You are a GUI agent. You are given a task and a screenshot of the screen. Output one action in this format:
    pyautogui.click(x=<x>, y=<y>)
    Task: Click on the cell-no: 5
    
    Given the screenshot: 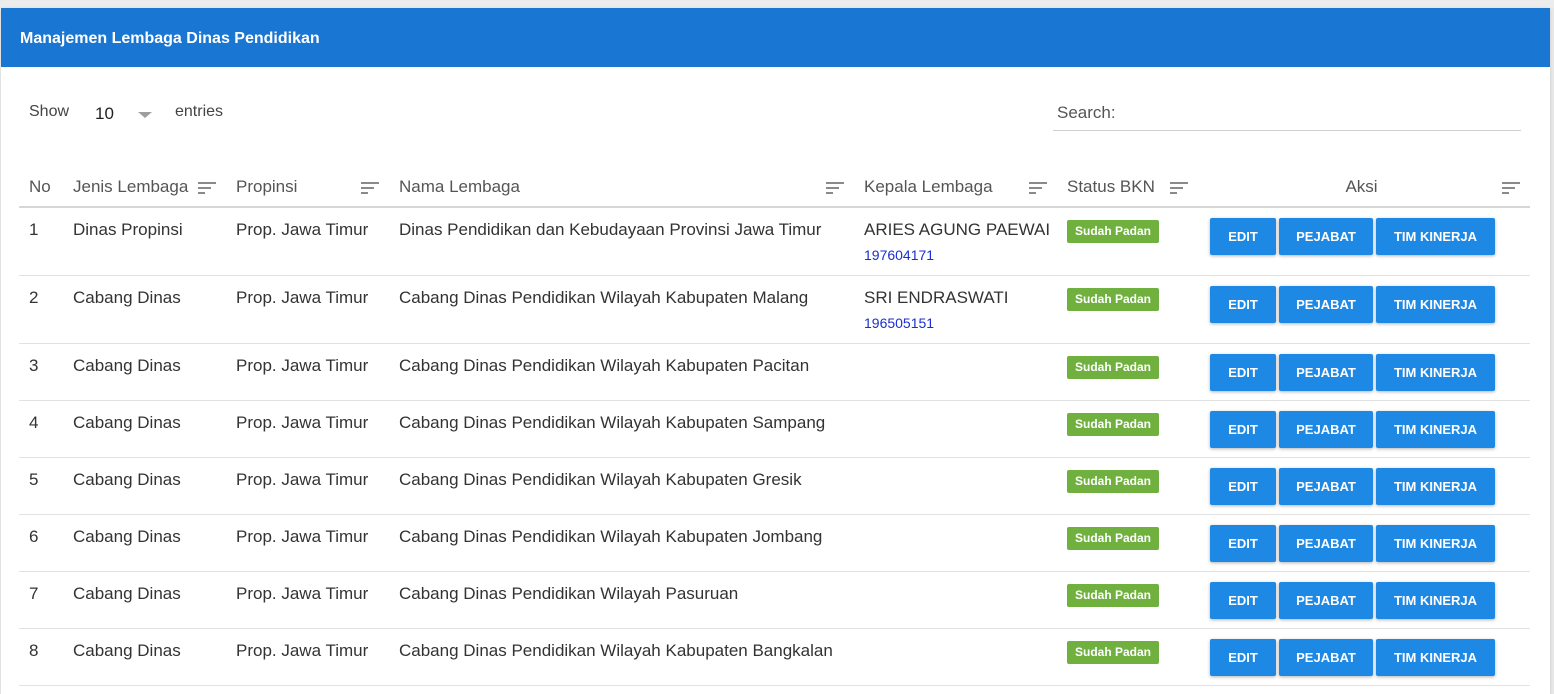 What is the action you would take?
    pyautogui.click(x=41, y=486)
    